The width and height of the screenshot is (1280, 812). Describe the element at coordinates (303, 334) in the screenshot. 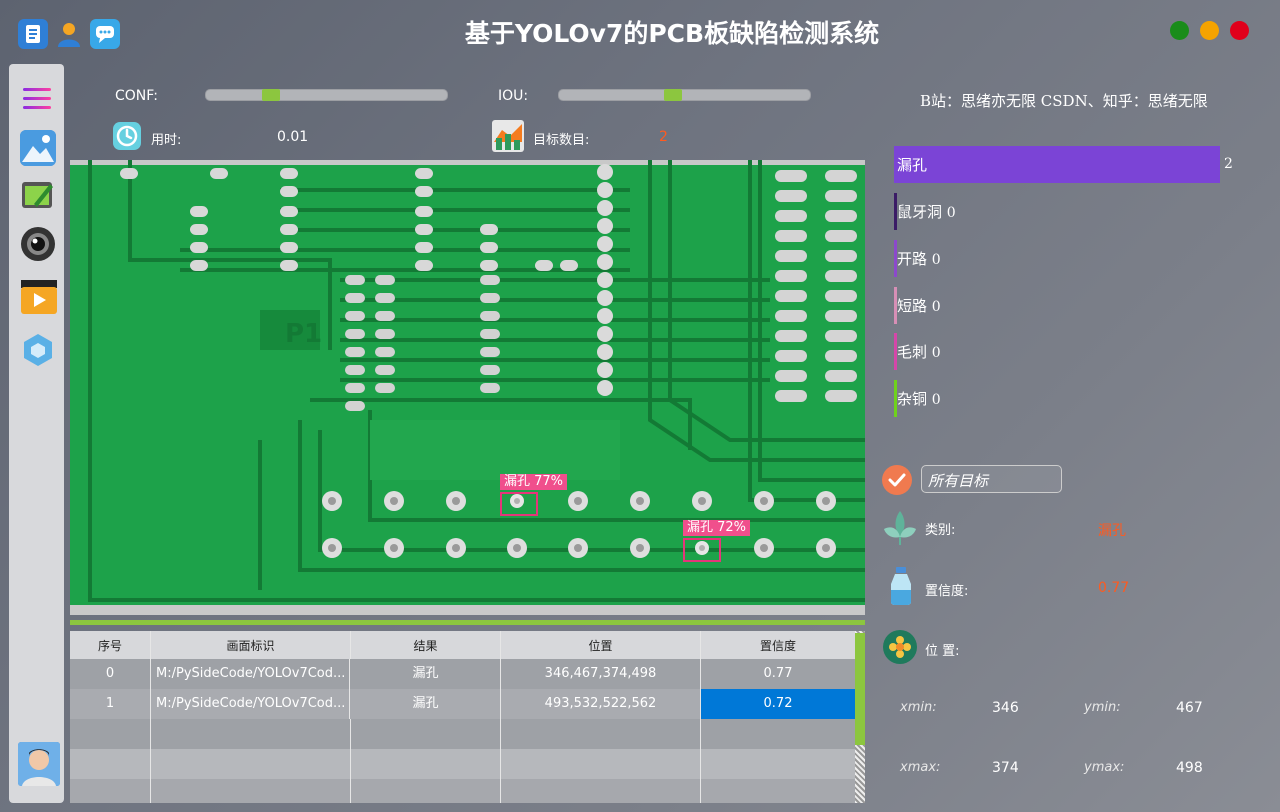

I see `pcb-marking: P1` at that location.